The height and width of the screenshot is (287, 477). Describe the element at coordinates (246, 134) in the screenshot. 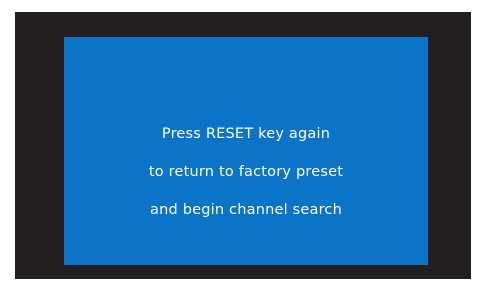

I see `message-line-1: Press RESET key again` at that location.